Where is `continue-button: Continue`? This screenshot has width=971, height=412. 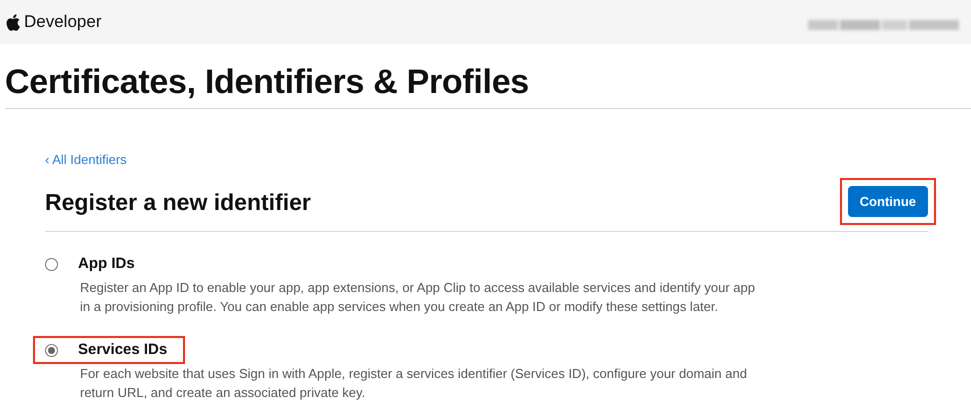
continue-button: Continue is located at coordinates (888, 201).